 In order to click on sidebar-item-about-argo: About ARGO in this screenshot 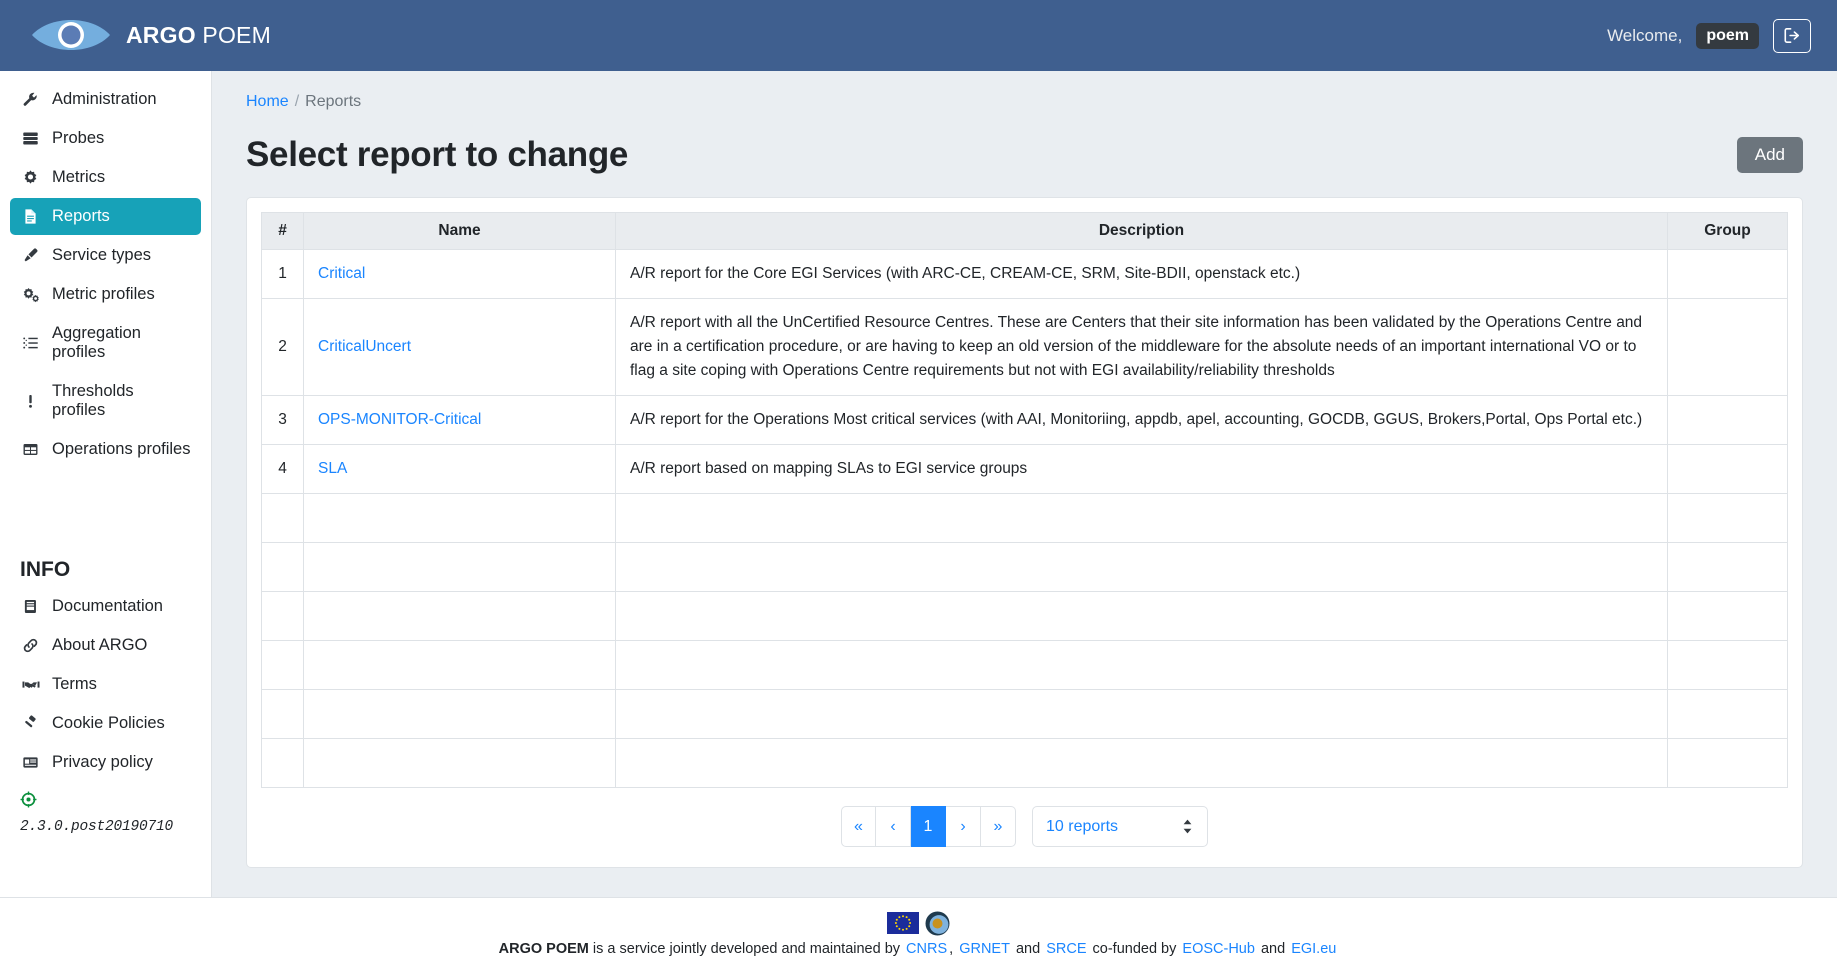, I will do `click(105, 645)`.